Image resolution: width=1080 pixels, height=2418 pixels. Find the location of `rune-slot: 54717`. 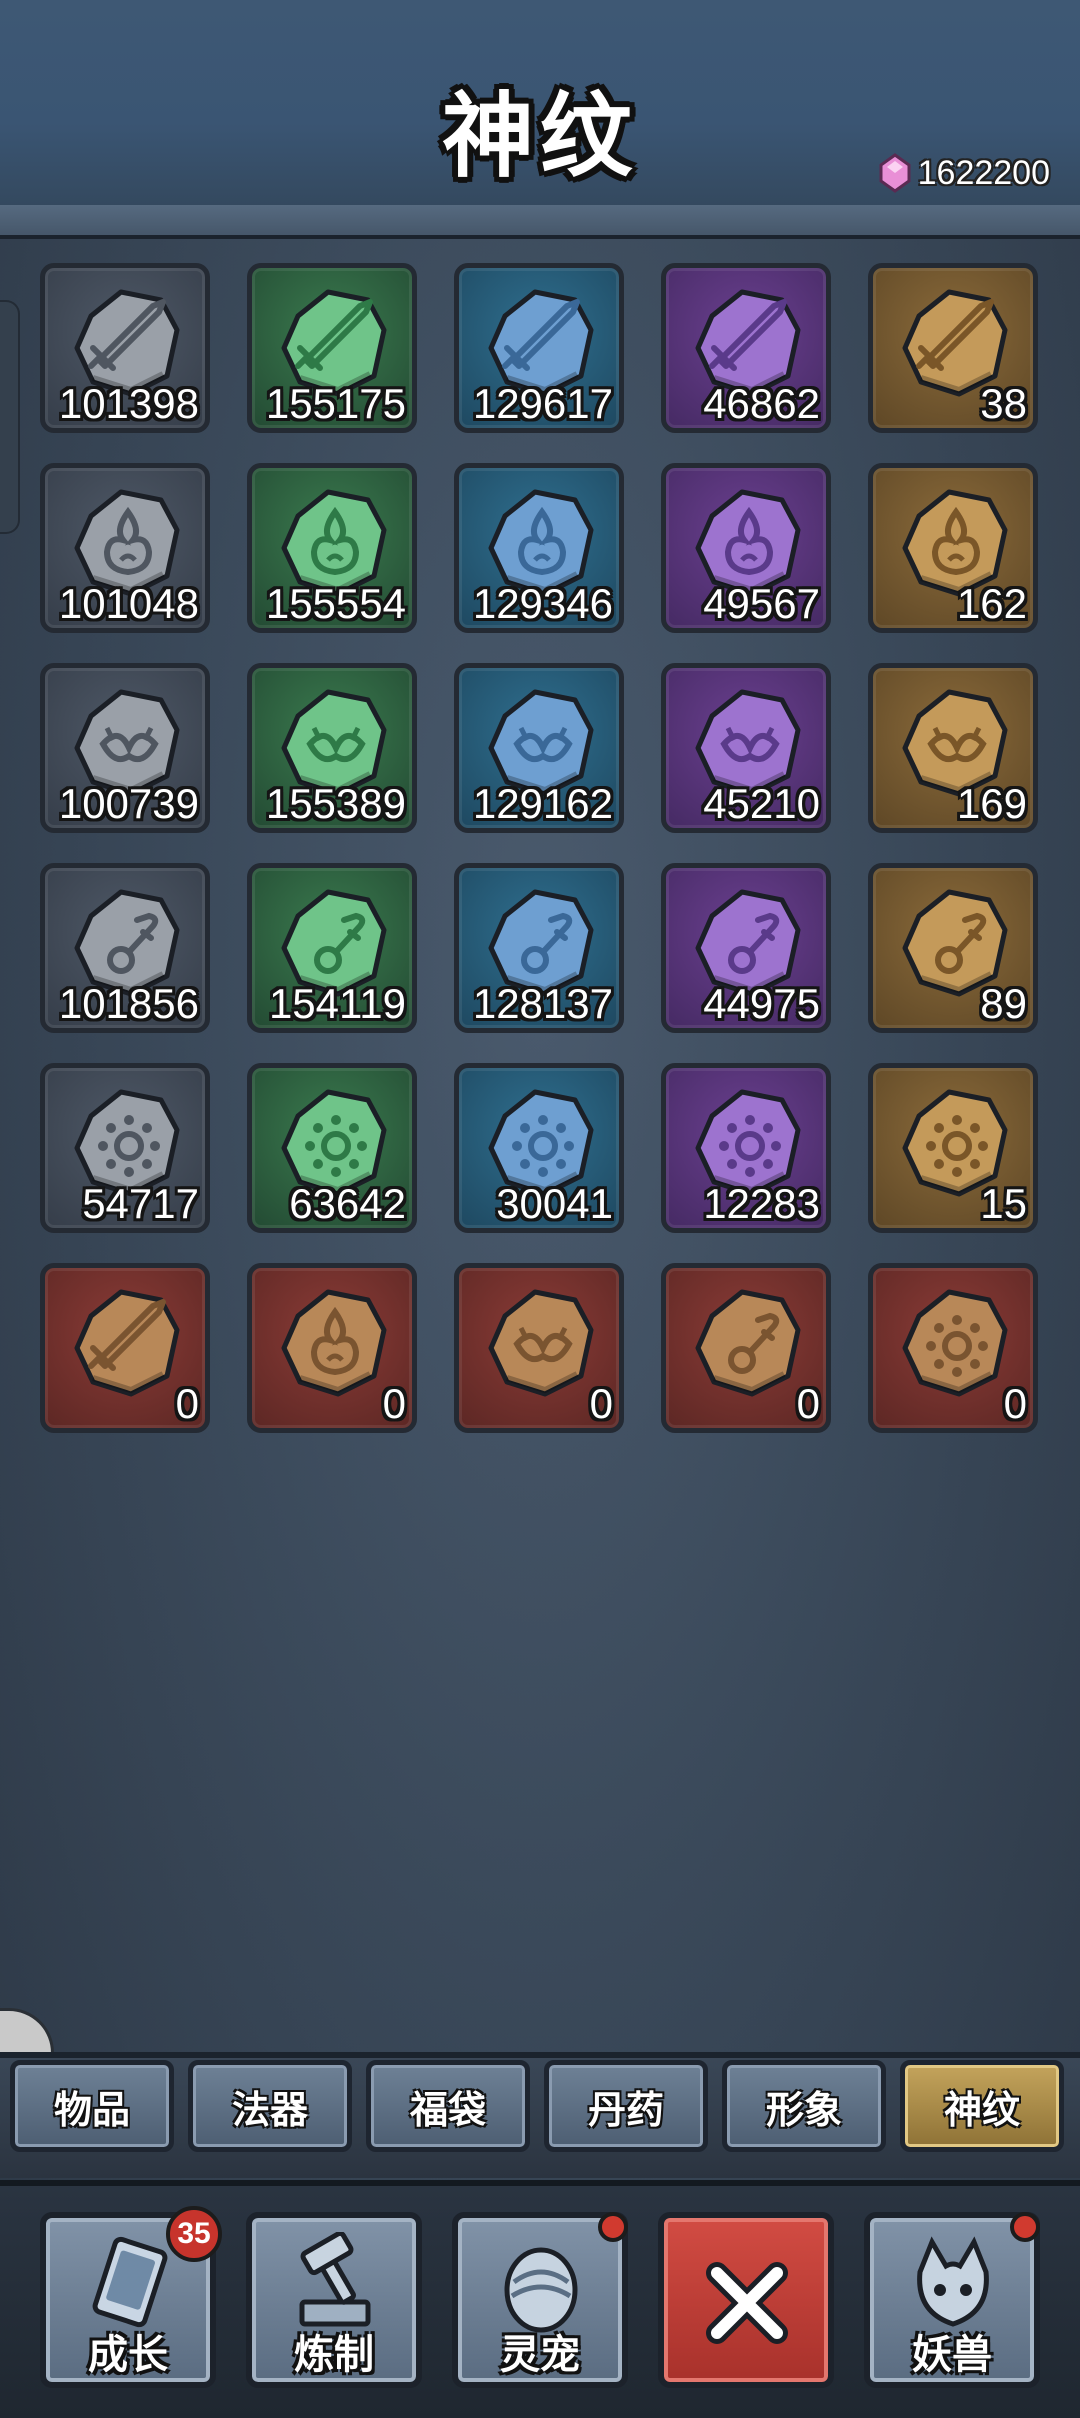

rune-slot: 54717 is located at coordinates (125, 1148).